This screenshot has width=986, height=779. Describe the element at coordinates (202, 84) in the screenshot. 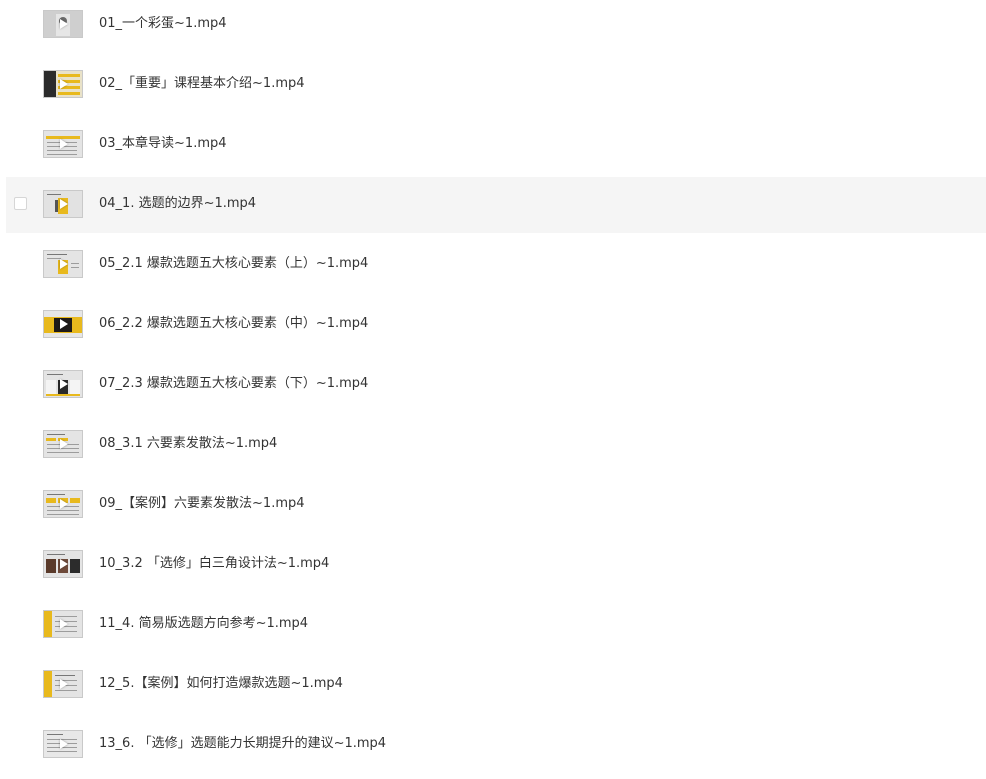

I see `file-name: 02_「重要」课程基本介绍~1.mp4` at that location.